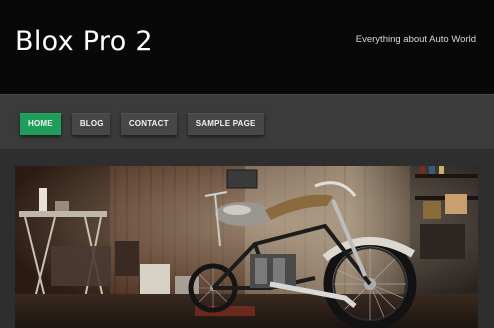 The image size is (494, 328). Describe the element at coordinates (84, 41) in the screenshot. I see `site-title: Blox Pro 2` at that location.